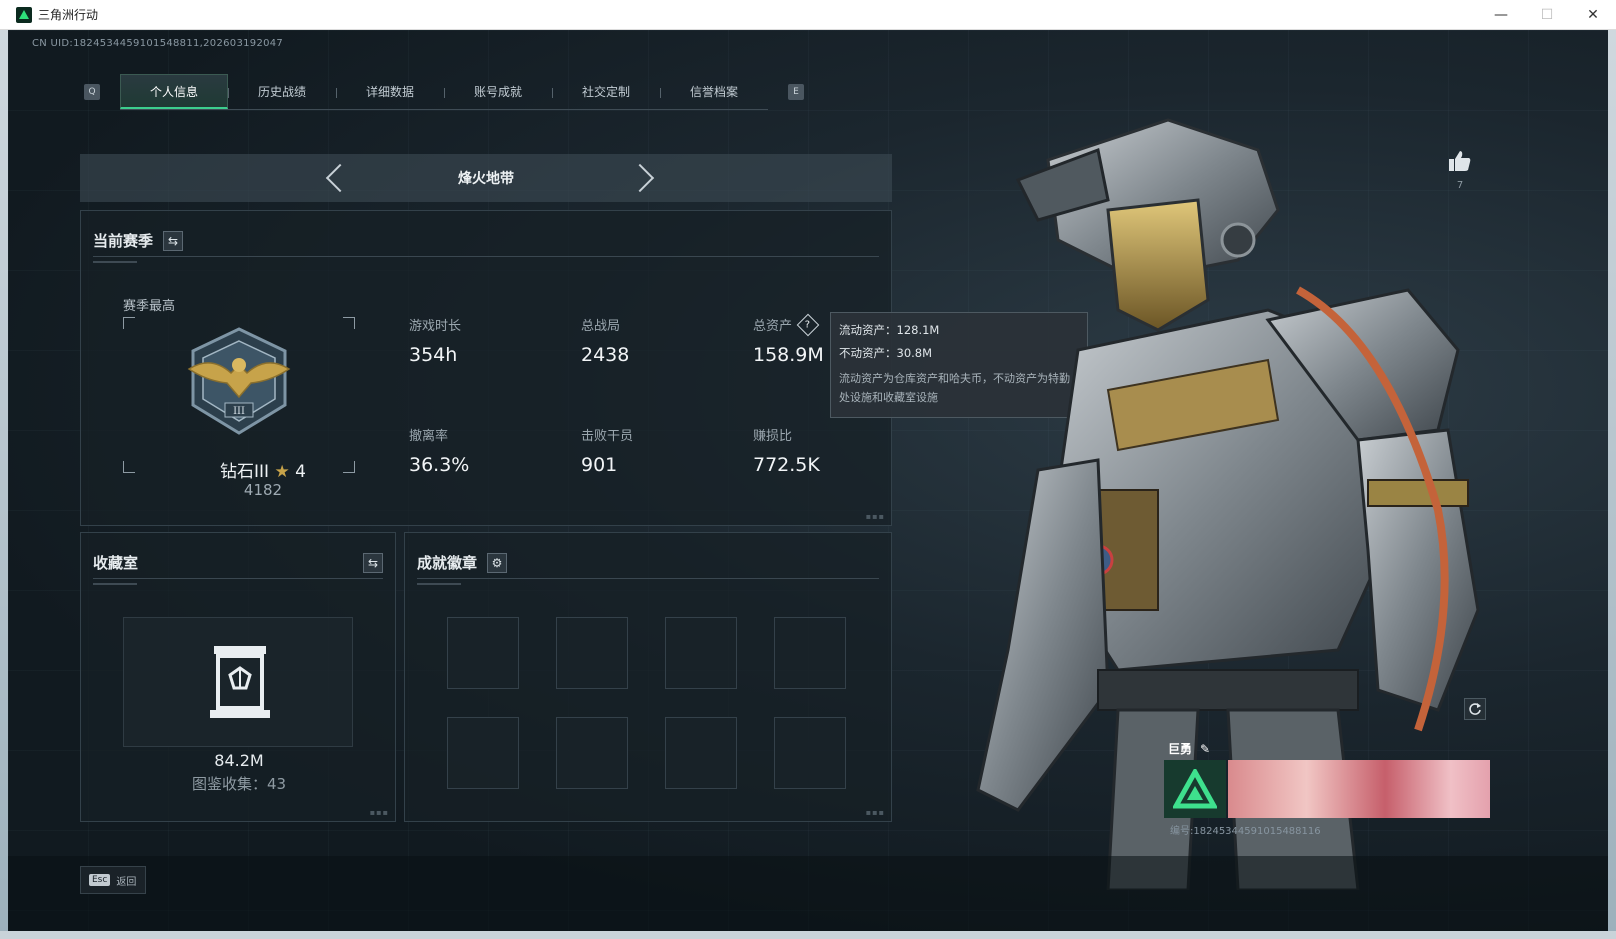  What do you see at coordinates (390, 91) in the screenshot?
I see `tab-detailed-data: 详细数据` at bounding box center [390, 91].